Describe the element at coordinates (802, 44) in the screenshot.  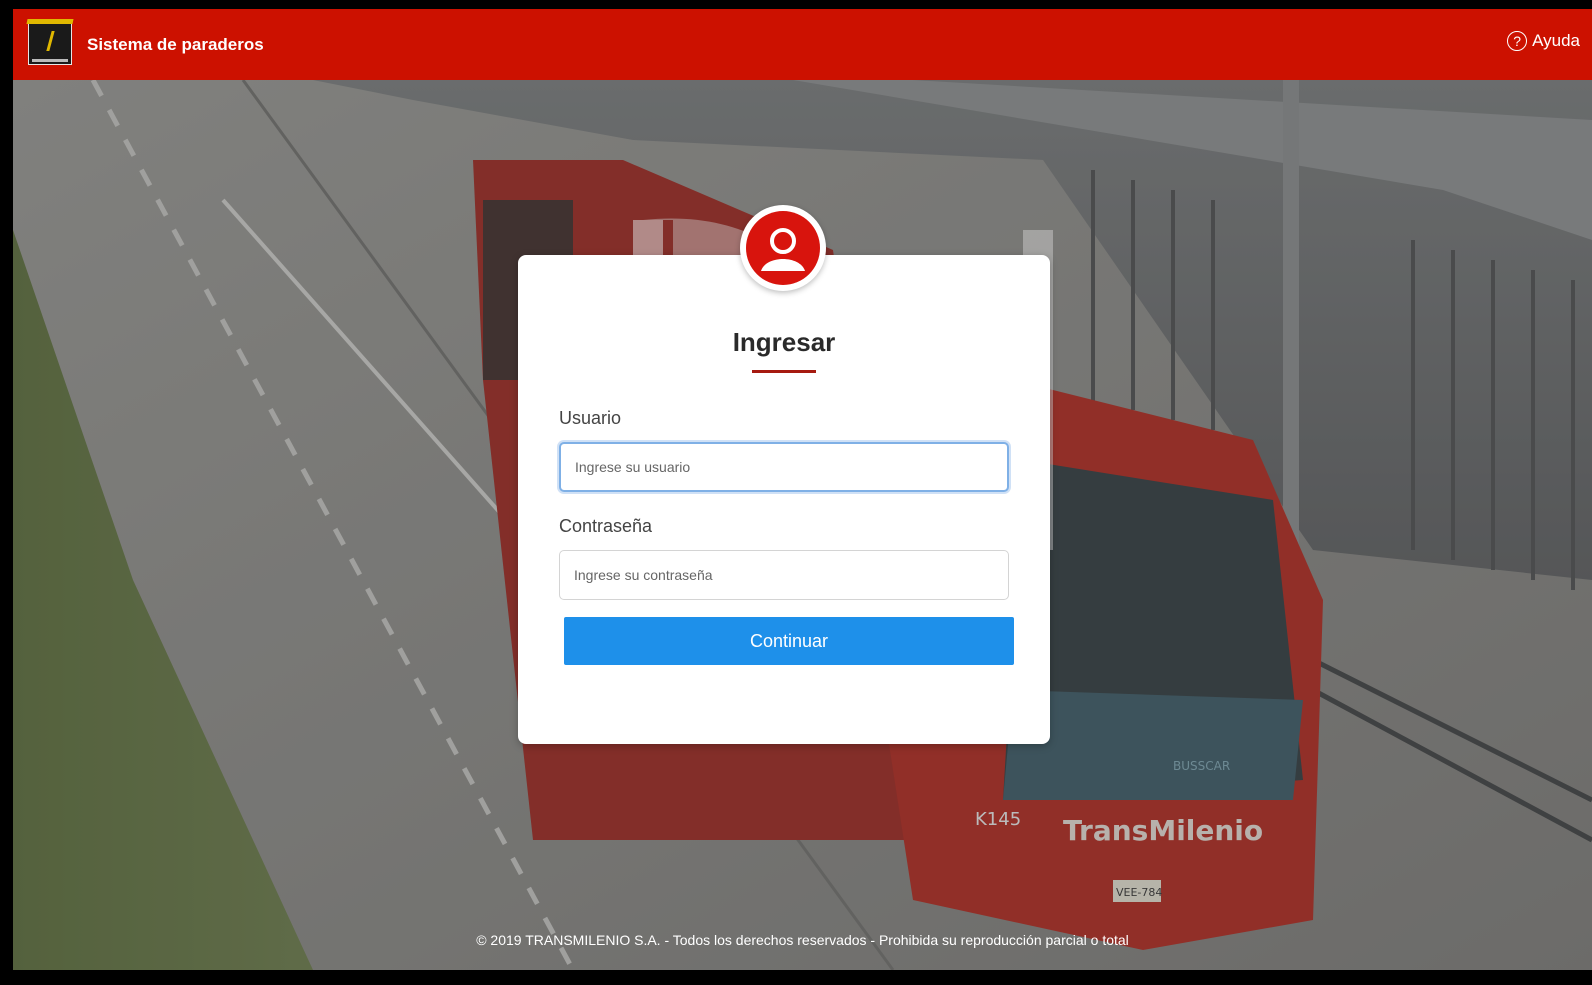
I see `header-bar: Sistema de paraderos ? Ayuda` at that location.